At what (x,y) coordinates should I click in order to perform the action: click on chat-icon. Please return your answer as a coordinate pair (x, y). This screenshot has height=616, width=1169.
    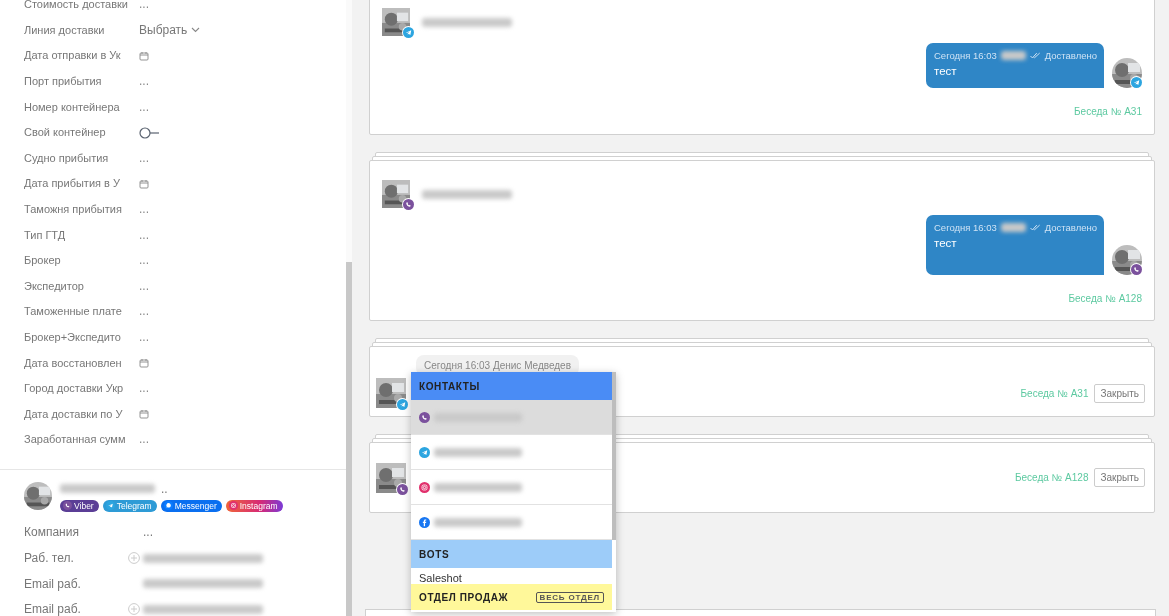
    Looking at the image, I should click on (168, 506).